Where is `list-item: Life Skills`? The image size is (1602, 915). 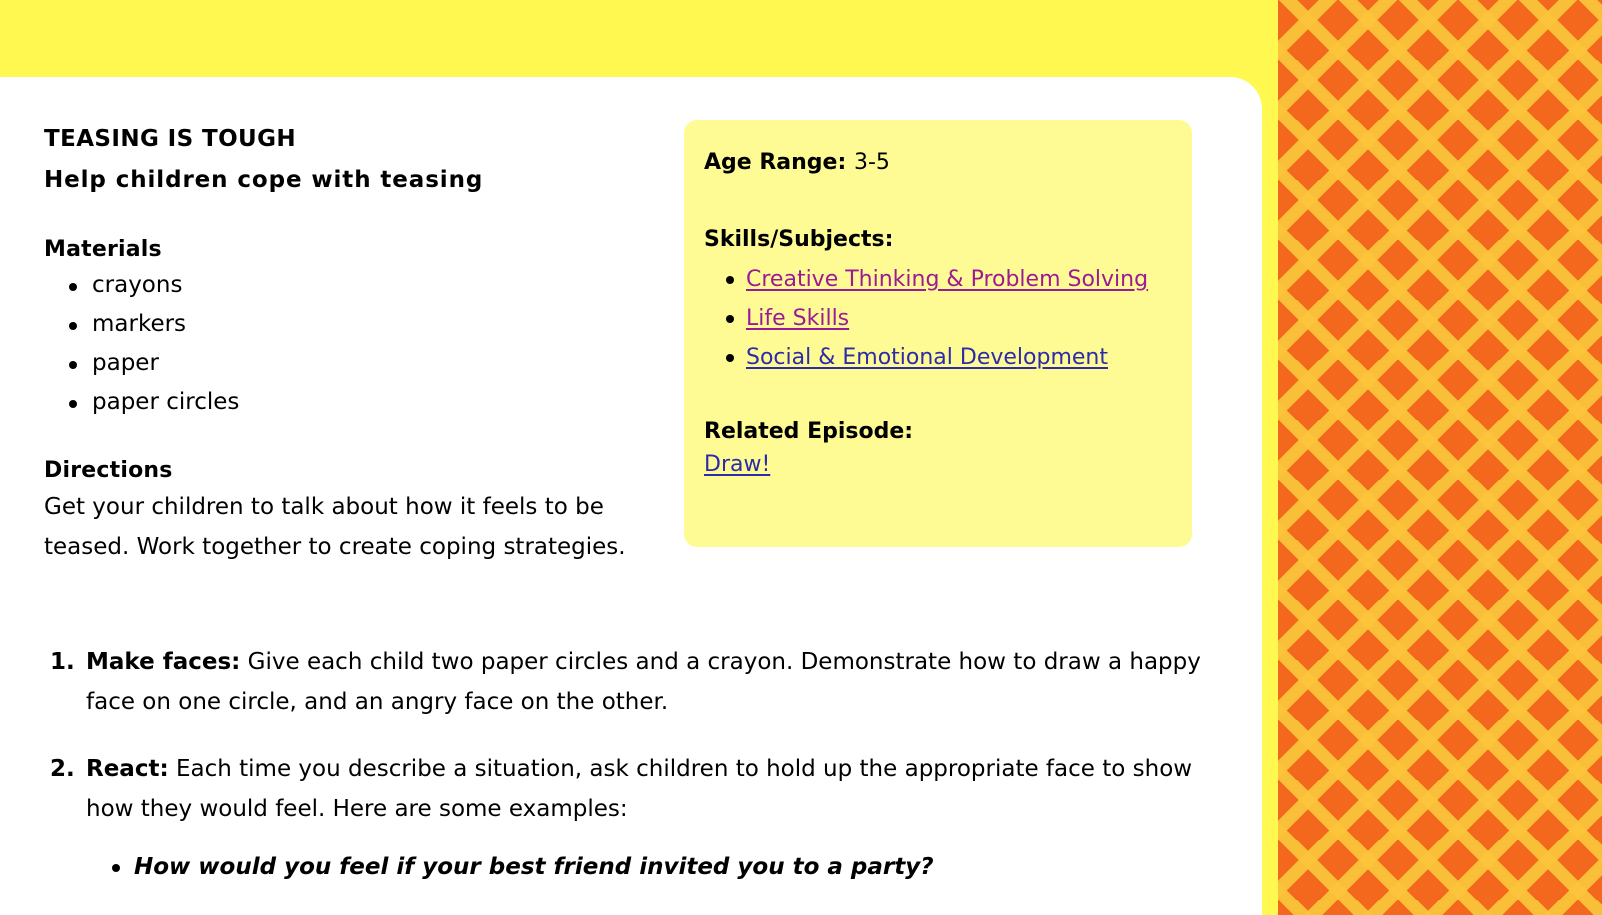 list-item: Life Skills is located at coordinates (946, 318).